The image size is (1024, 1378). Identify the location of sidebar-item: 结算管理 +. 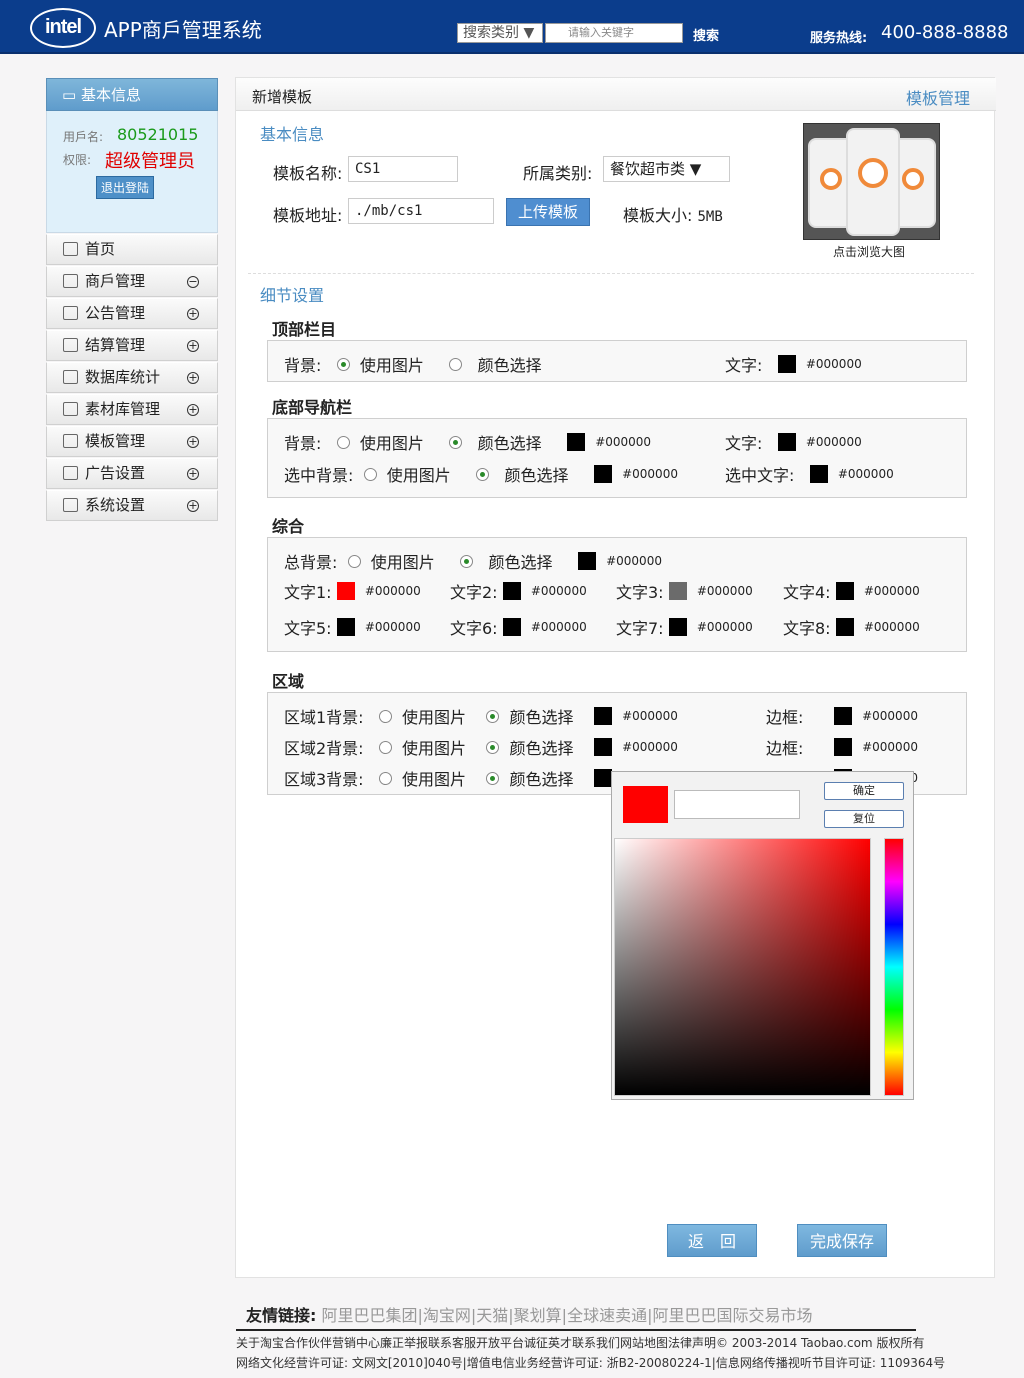
(132, 345).